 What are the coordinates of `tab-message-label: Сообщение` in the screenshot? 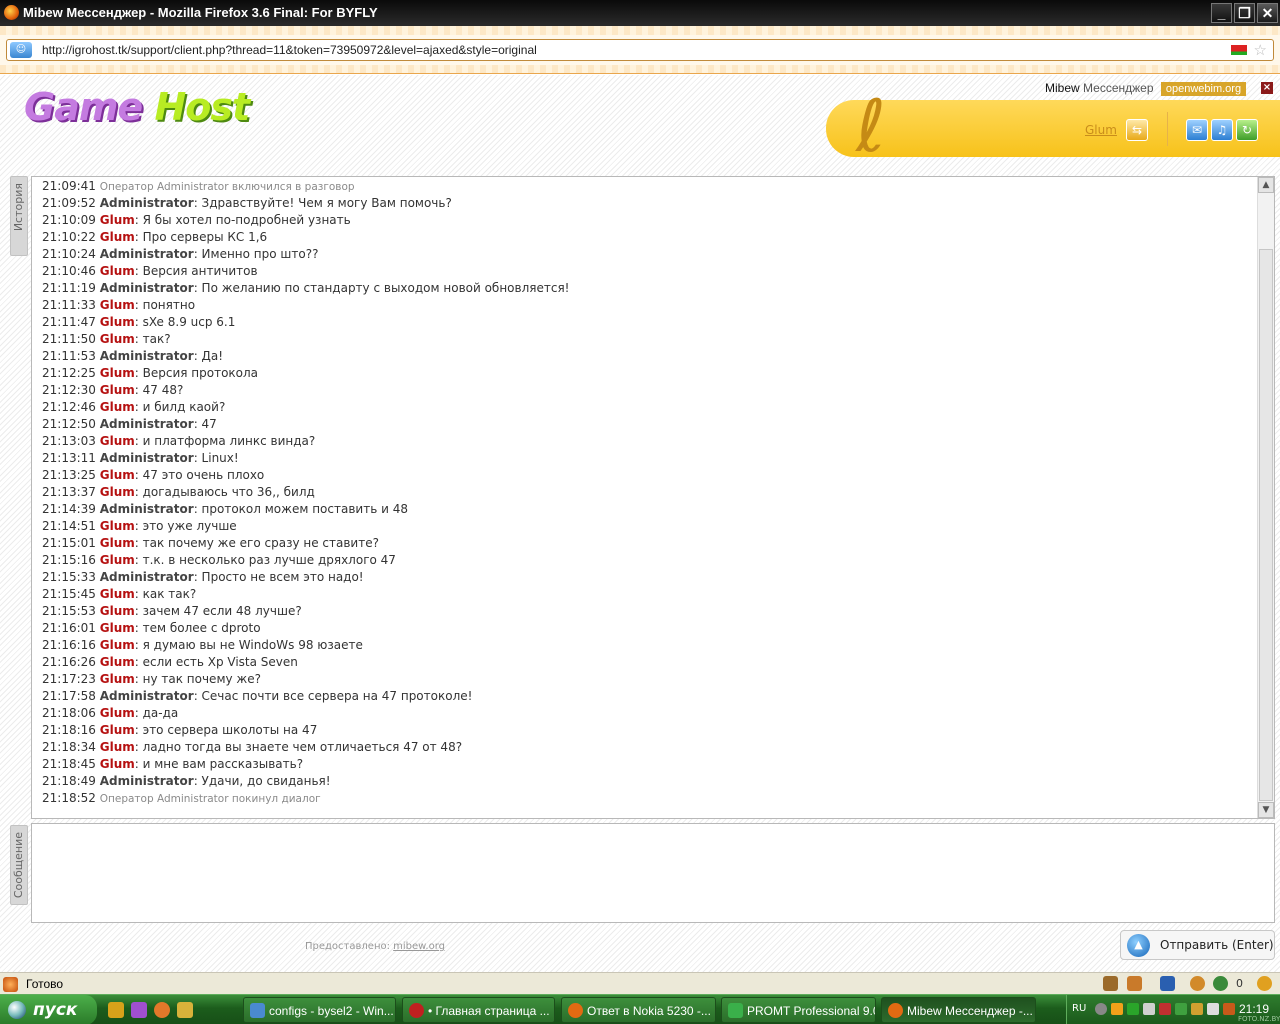 It's located at (18, 865).